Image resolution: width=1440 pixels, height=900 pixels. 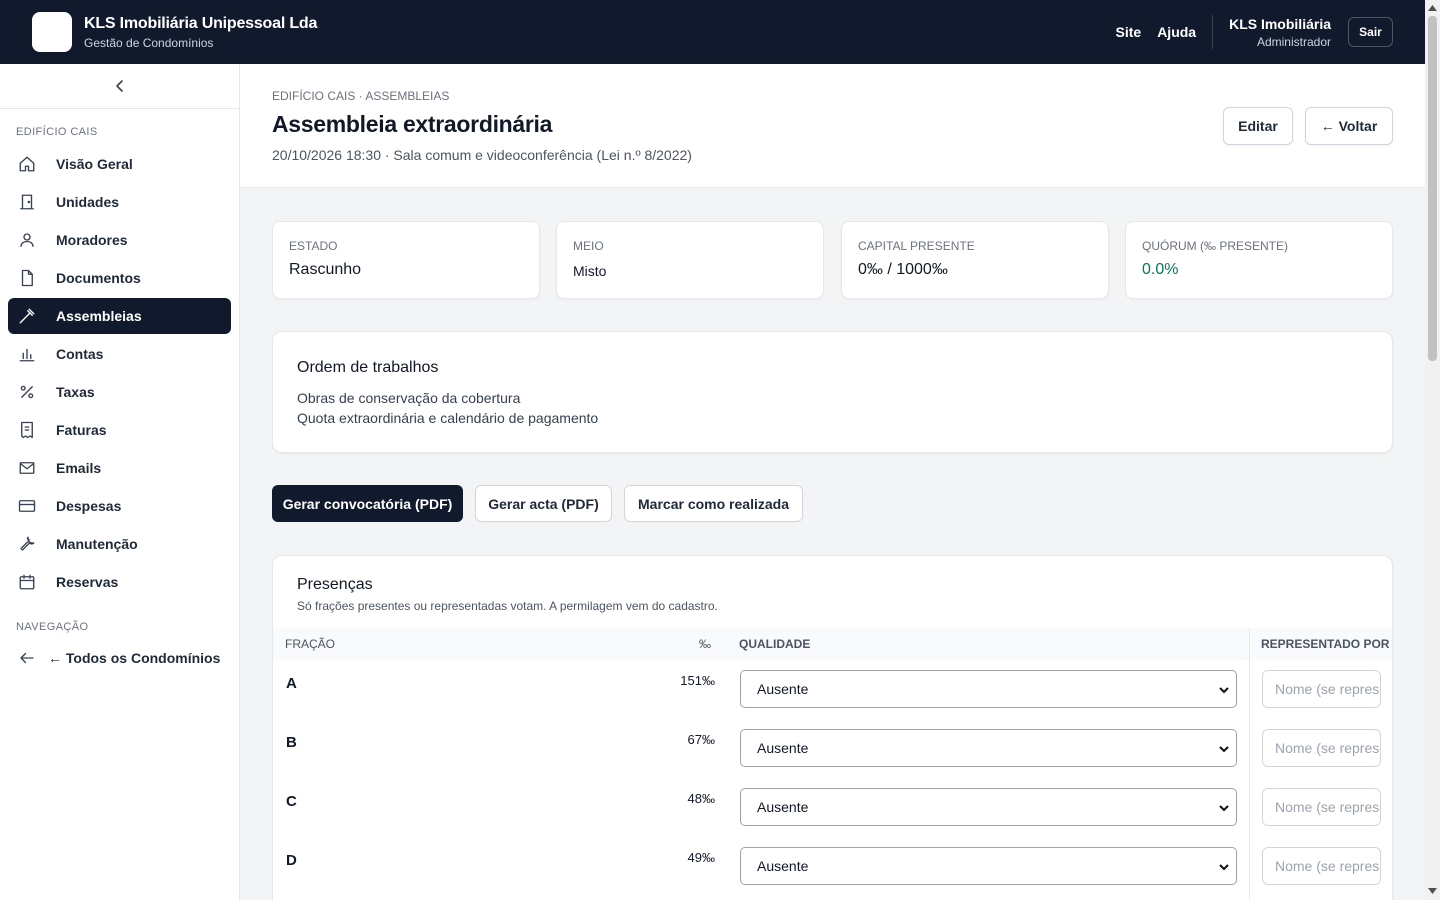 I want to click on logout-button: Sair, so click(x=1370, y=32).